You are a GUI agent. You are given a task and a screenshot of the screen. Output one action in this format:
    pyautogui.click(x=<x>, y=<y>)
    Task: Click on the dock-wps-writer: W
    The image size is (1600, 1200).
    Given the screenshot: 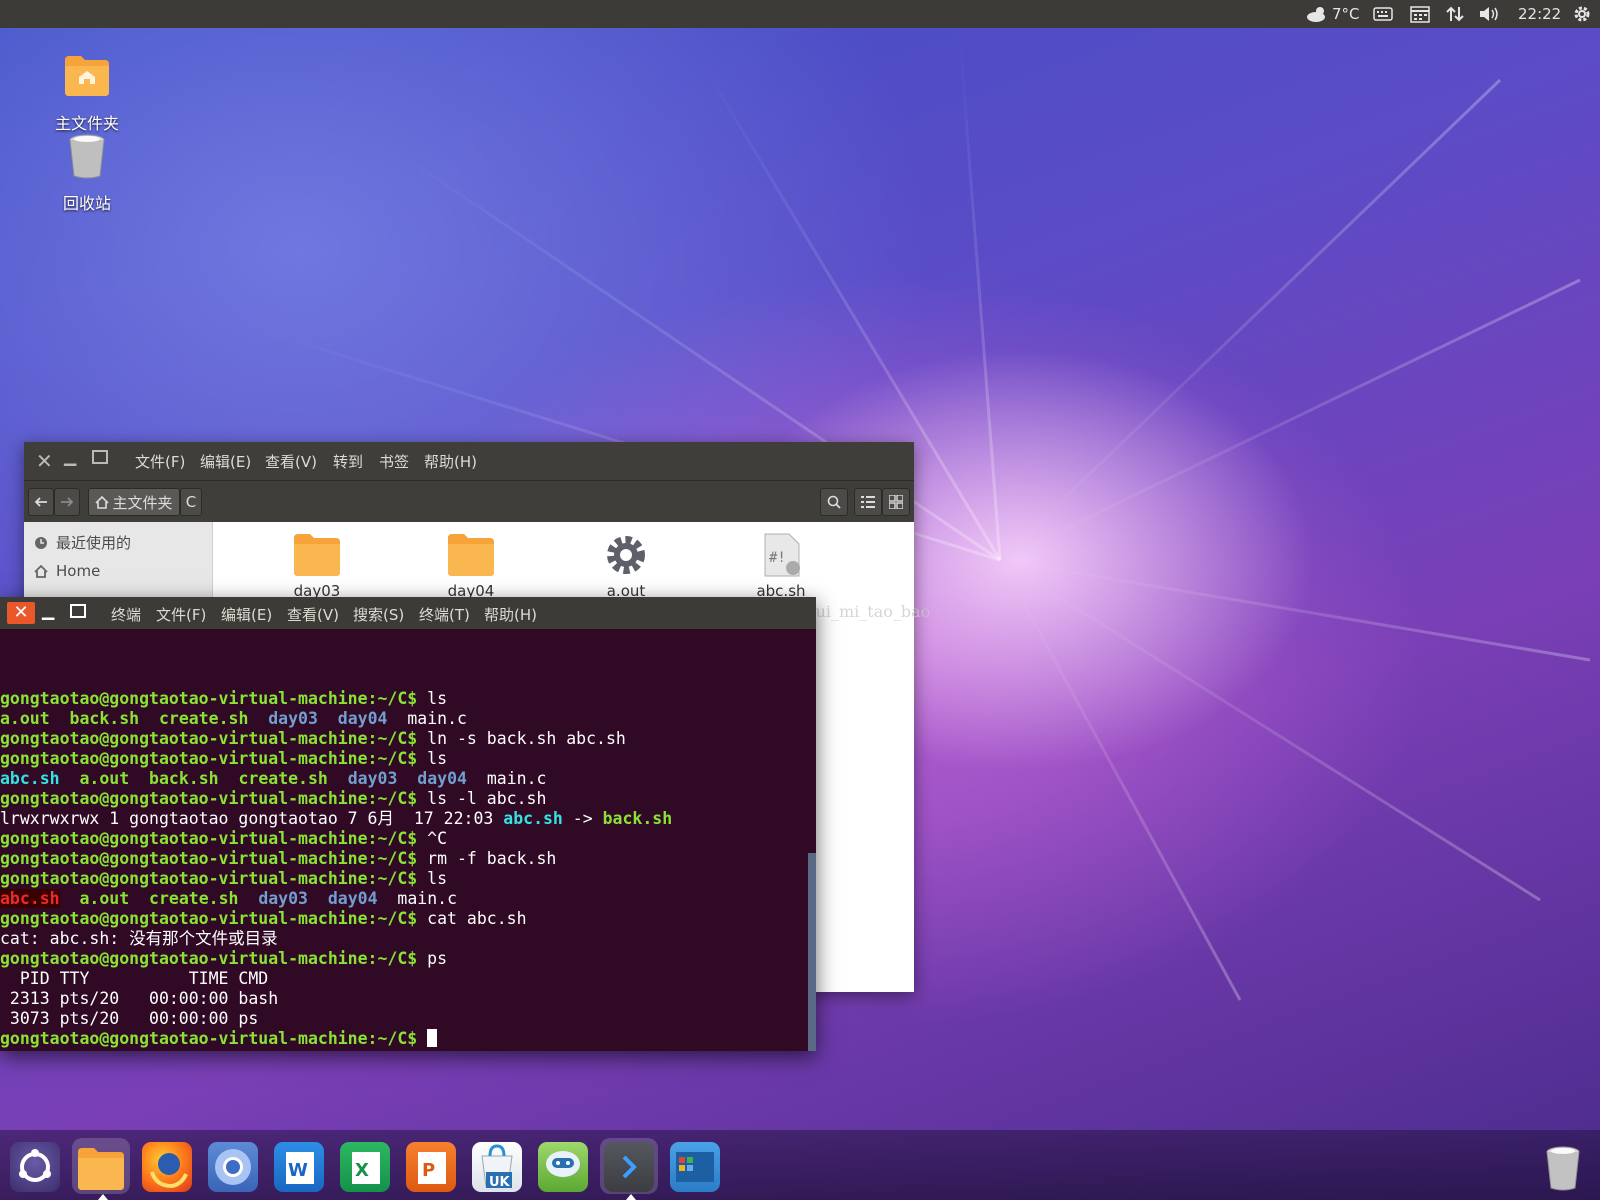 What is the action you would take?
    pyautogui.click(x=299, y=1166)
    